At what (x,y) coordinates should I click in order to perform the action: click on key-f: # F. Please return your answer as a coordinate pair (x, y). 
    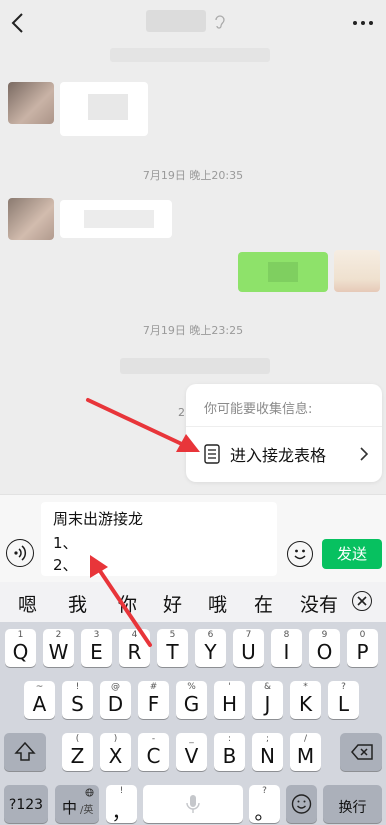
    Looking at the image, I should click on (153, 700).